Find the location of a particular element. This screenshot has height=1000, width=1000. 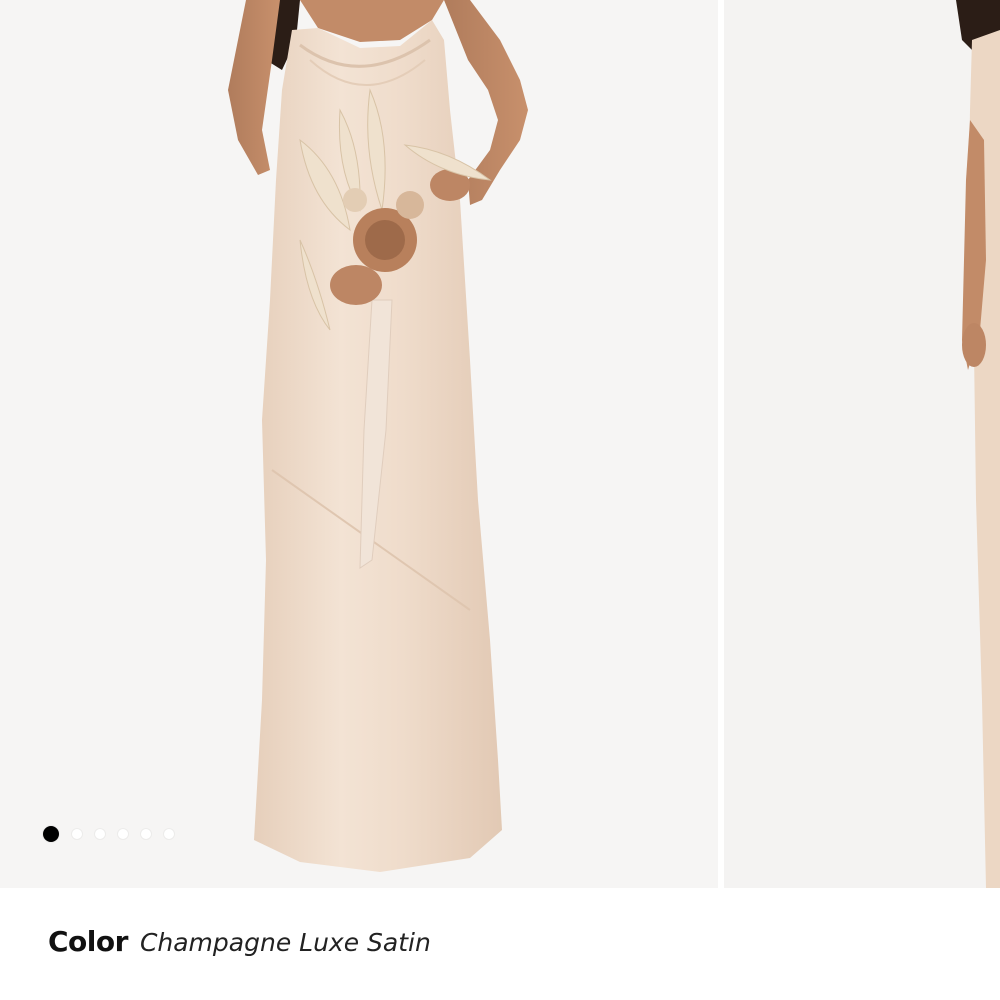

color-label: Color is located at coordinates (88, 941).